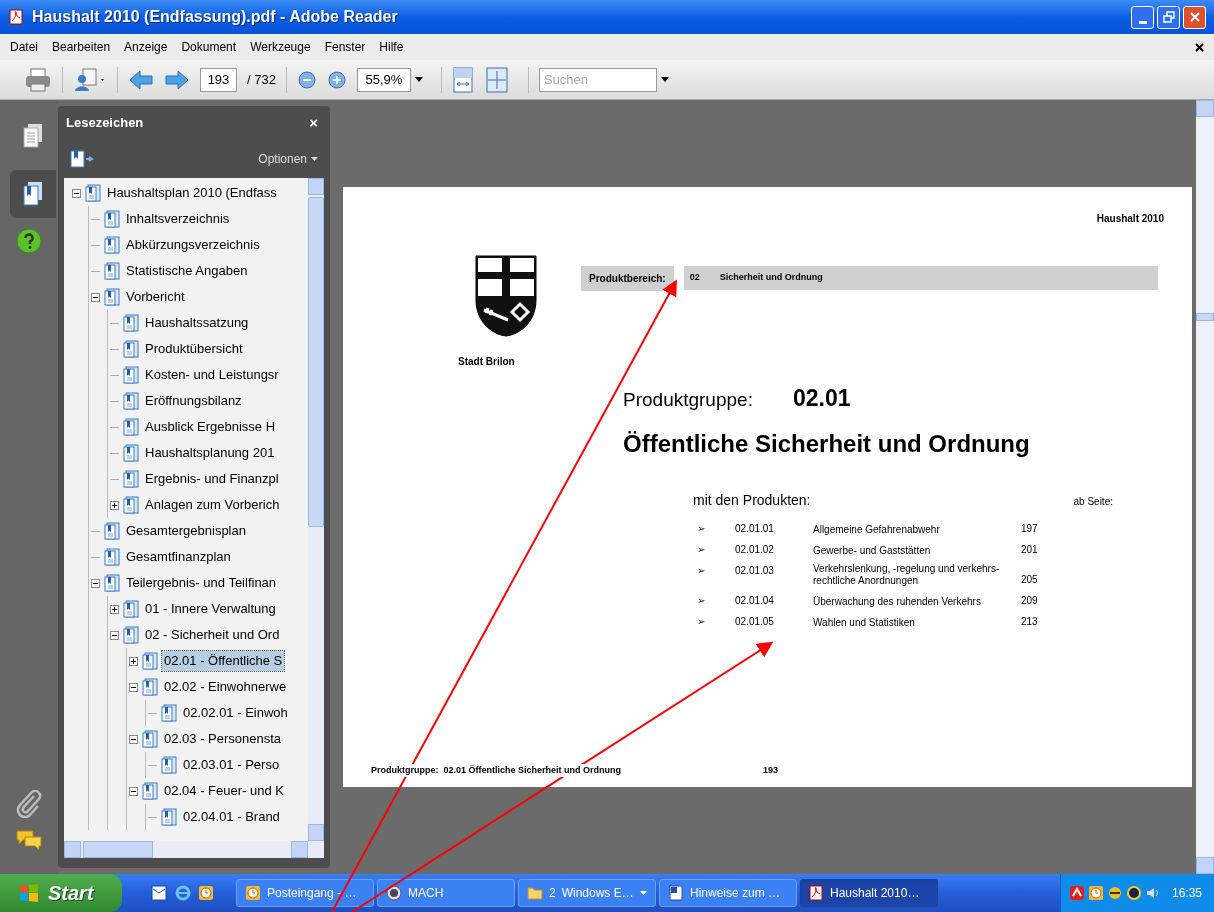 This screenshot has height=912, width=1214. Describe the element at coordinates (81, 47) in the screenshot. I see `menu-item: Bearbeiten` at that location.